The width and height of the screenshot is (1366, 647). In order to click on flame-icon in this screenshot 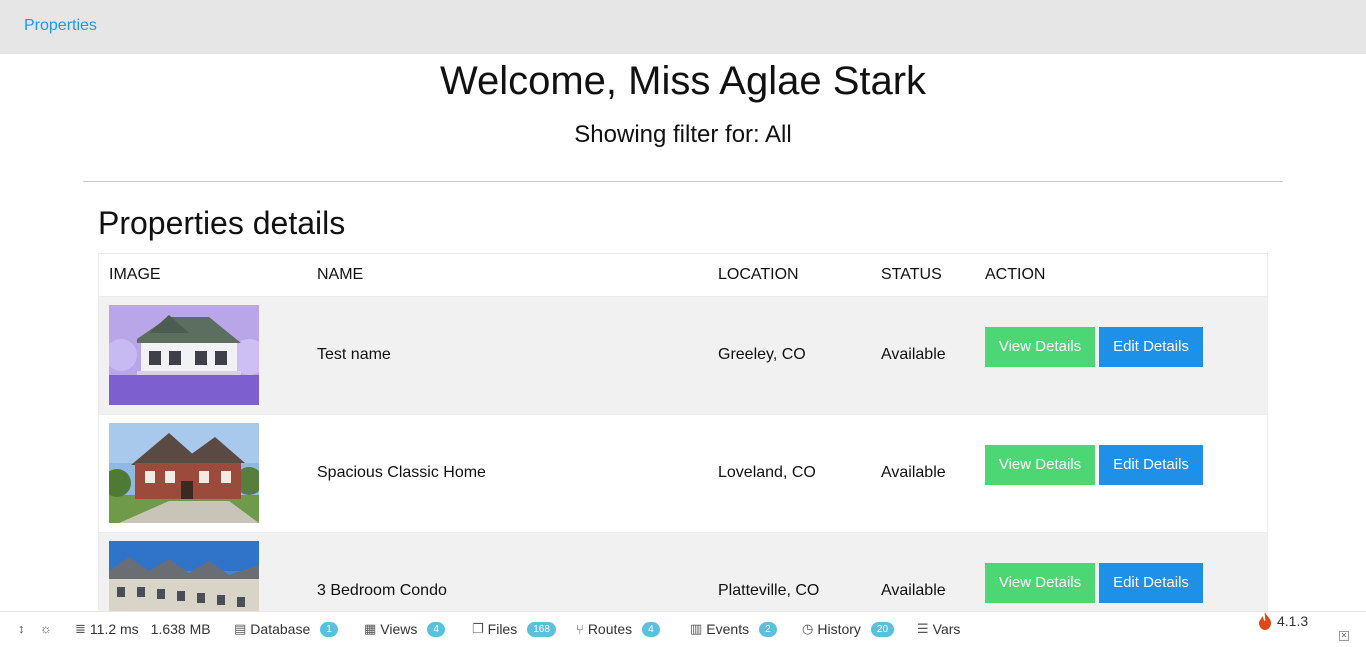, I will do `click(1265, 621)`.